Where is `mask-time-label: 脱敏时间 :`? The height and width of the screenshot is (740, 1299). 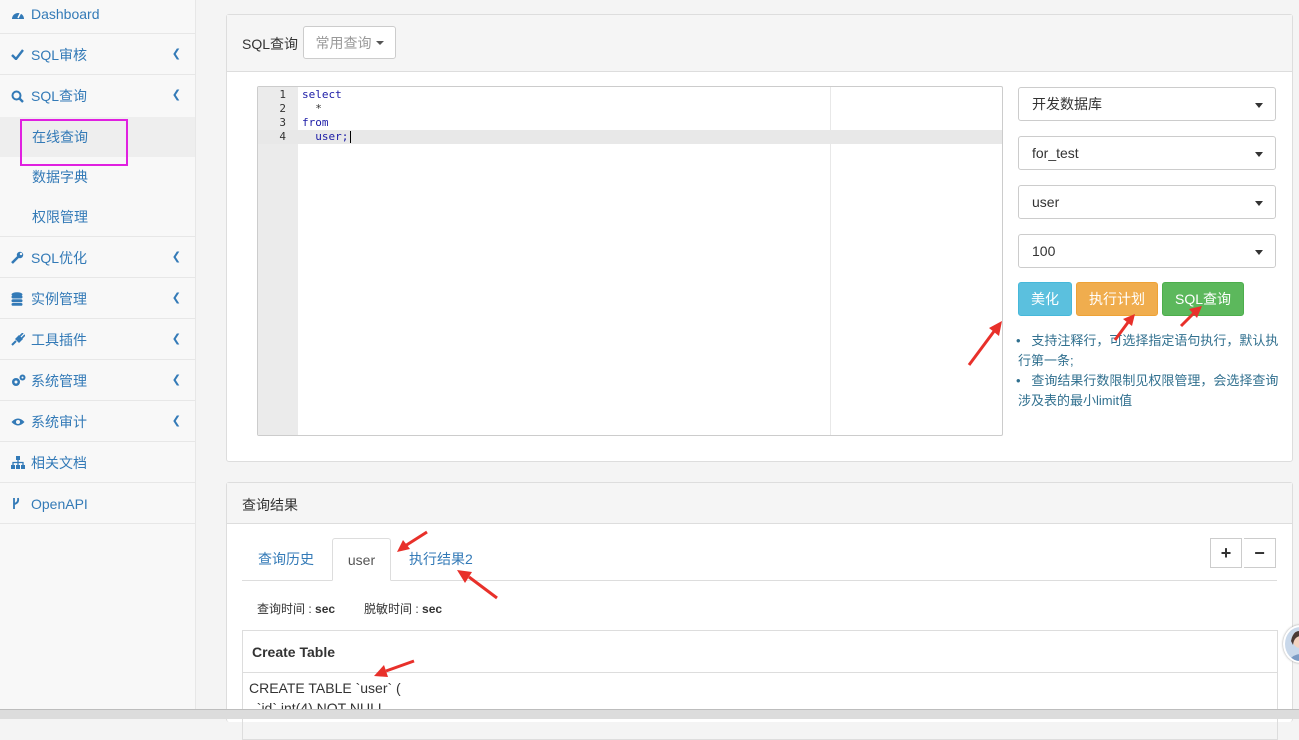 mask-time-label: 脱敏时间 : is located at coordinates (391, 609).